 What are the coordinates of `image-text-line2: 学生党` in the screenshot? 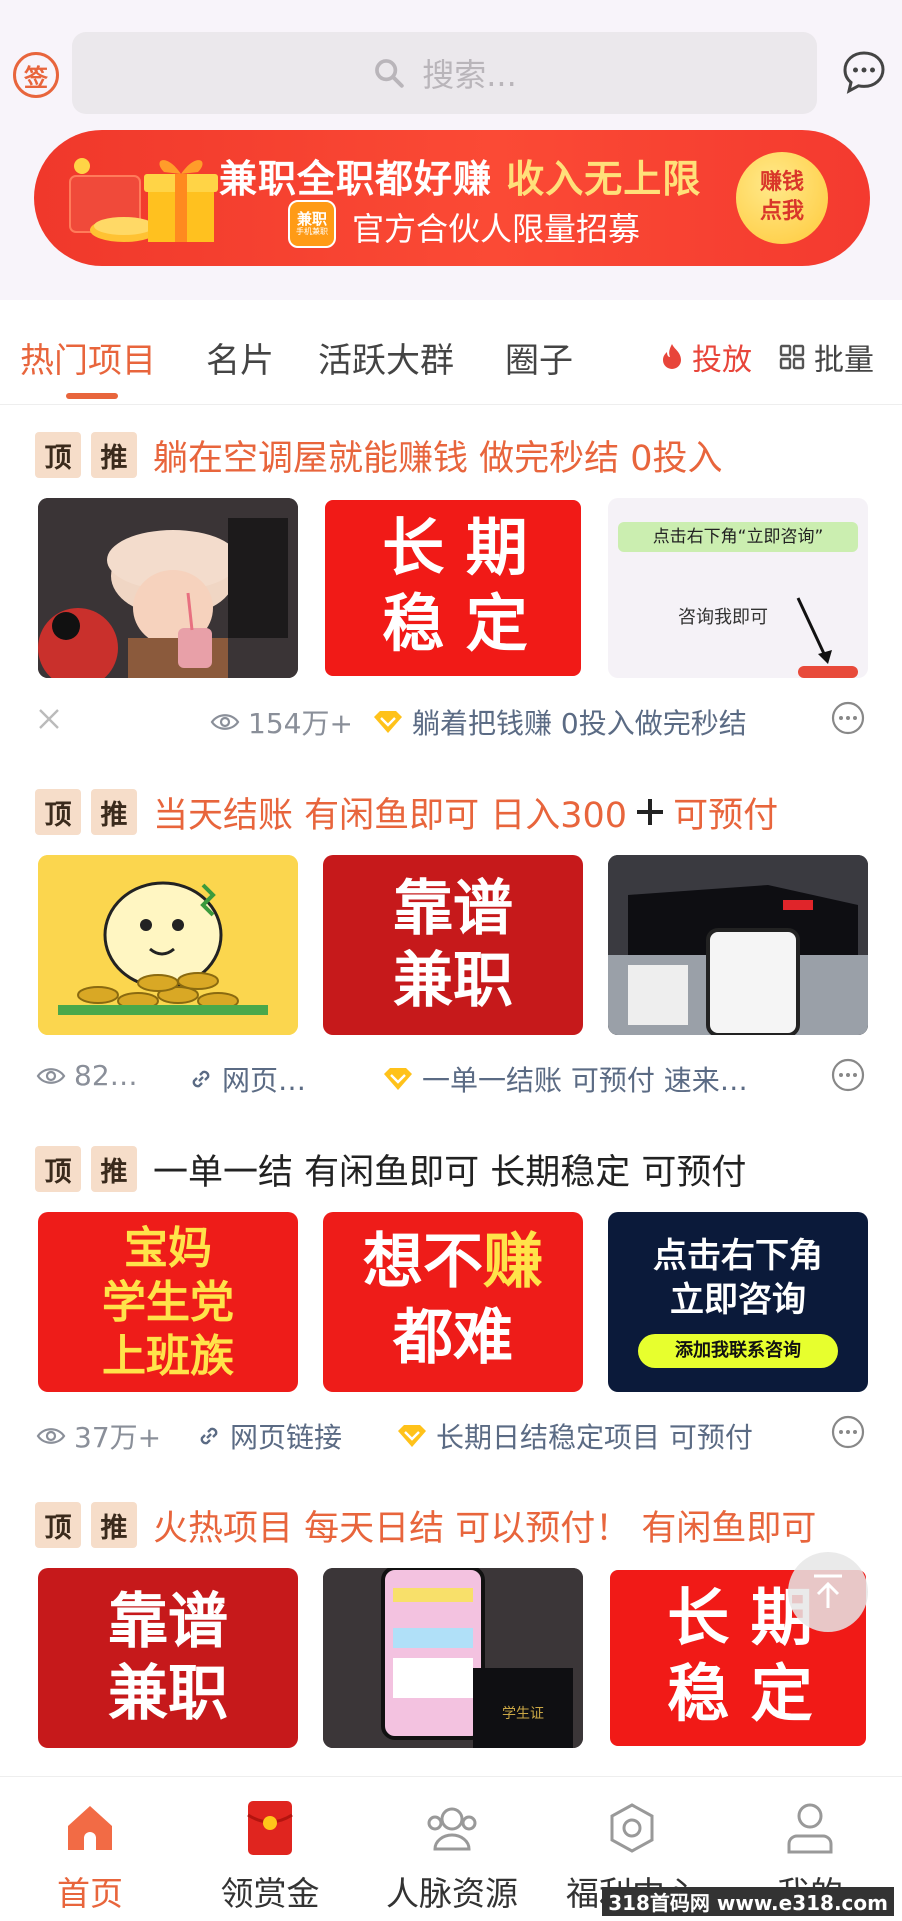 It's located at (168, 1302).